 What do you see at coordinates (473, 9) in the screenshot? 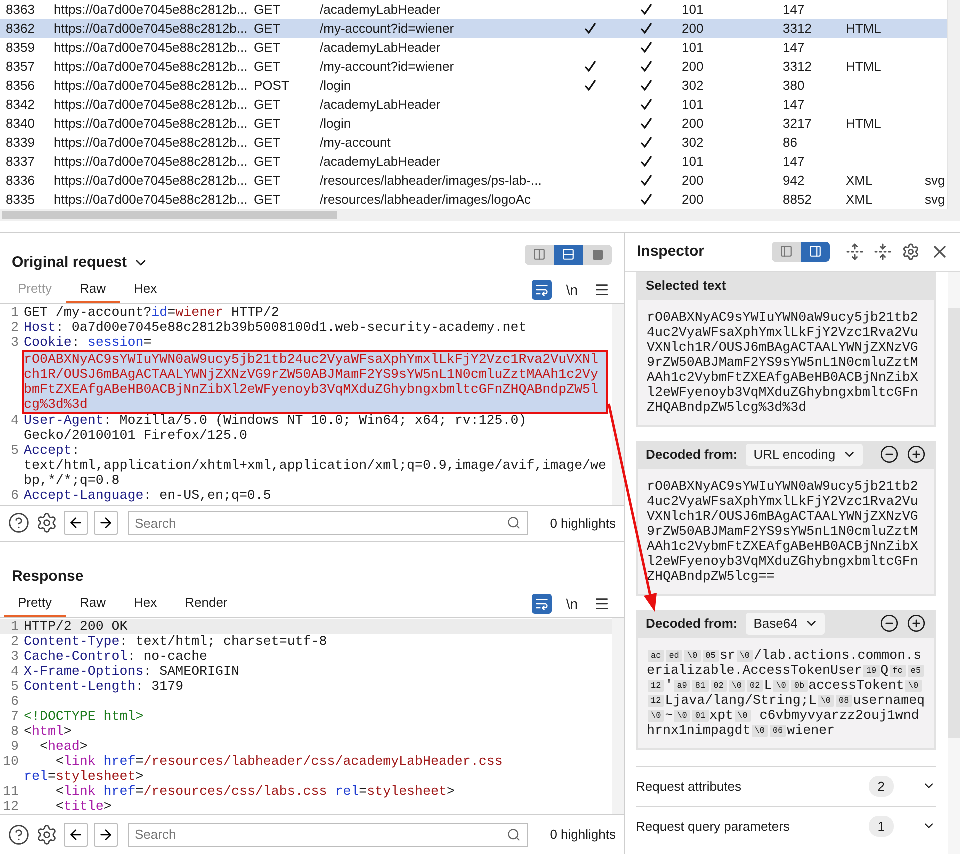
I see `history-row: 8363 https://0a7d00e7045e88c2812b... GET /academyLabHeader 101 147` at bounding box center [473, 9].